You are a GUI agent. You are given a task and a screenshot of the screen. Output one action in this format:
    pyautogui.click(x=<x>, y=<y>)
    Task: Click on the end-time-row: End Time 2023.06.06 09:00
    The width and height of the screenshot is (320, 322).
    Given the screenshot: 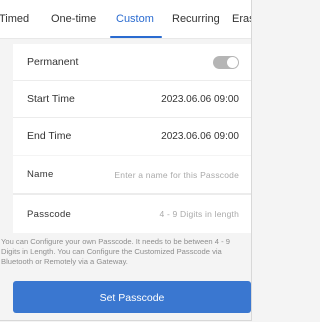 What is the action you would take?
    pyautogui.click(x=132, y=136)
    